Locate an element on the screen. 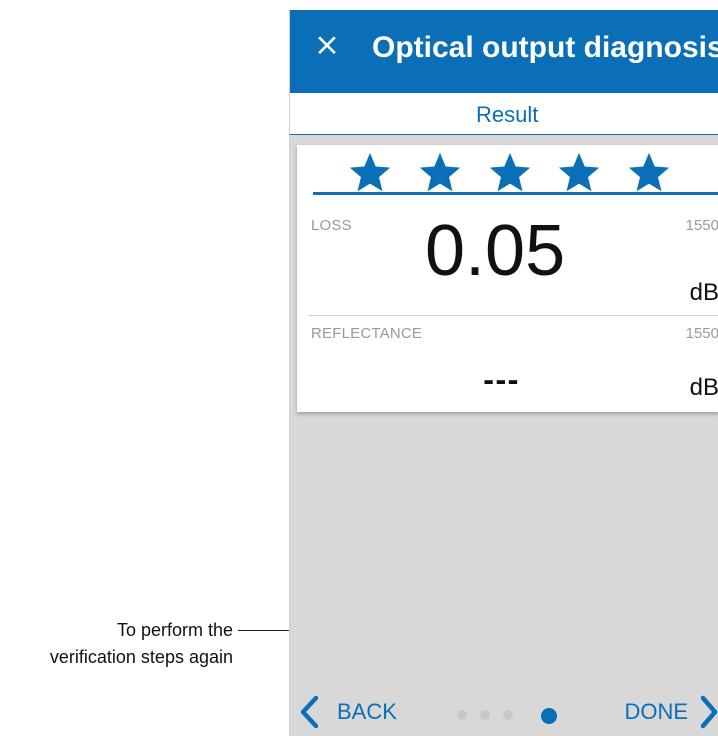 The image size is (718, 736). rating-stars is located at coordinates (509, 173).